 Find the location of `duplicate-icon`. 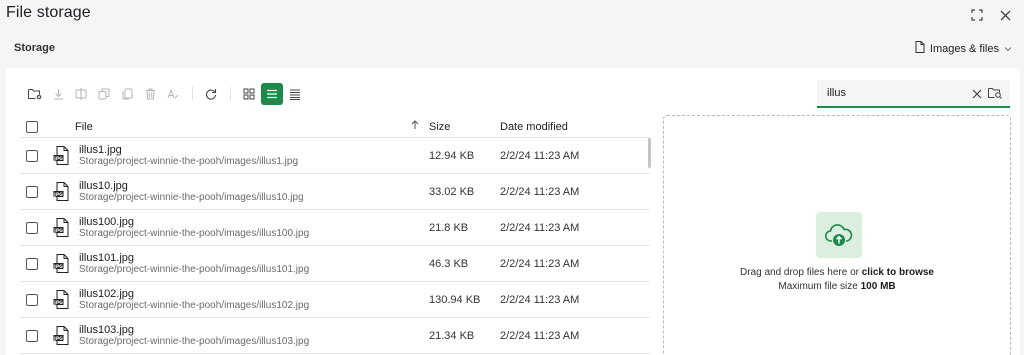

duplicate-icon is located at coordinates (127, 94).